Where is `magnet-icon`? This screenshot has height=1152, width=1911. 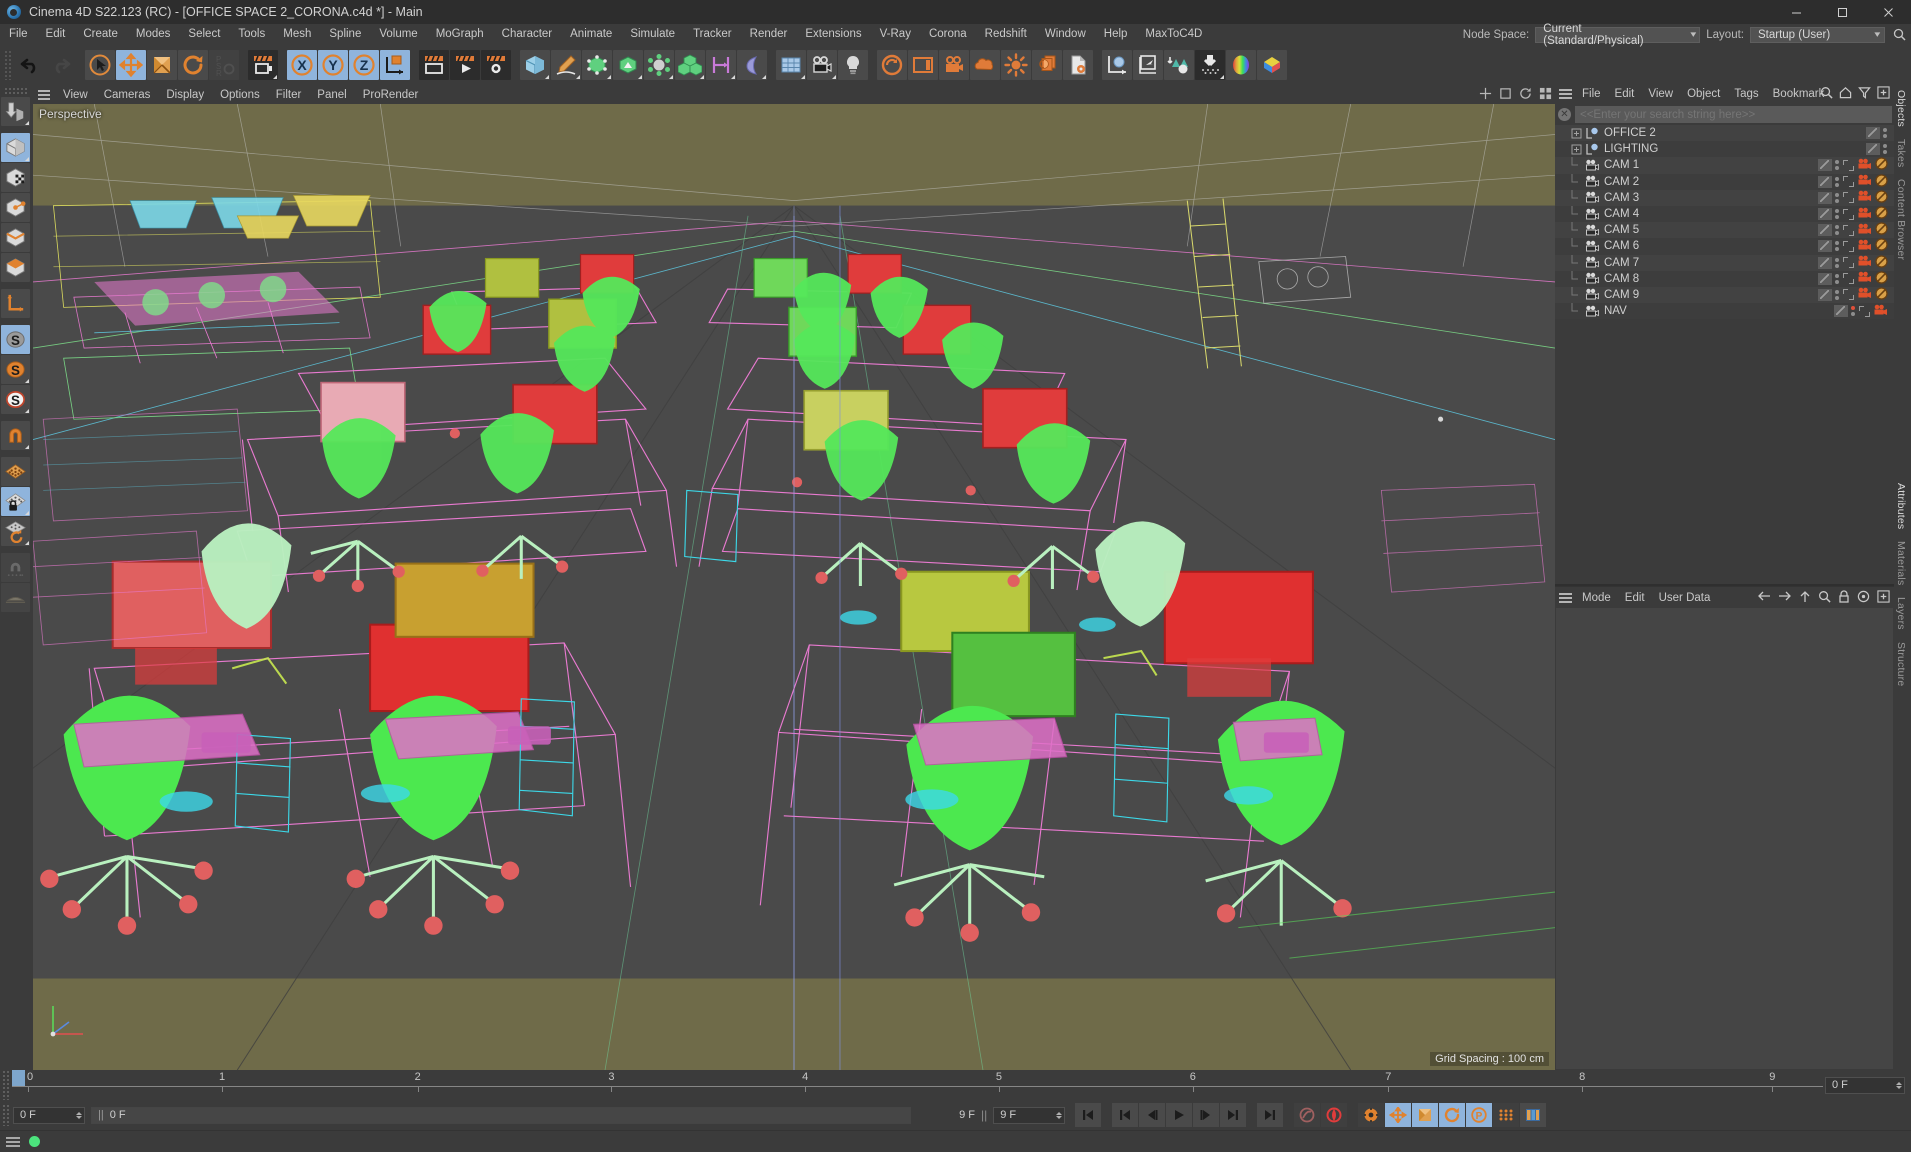
magnet-icon is located at coordinates (15, 435).